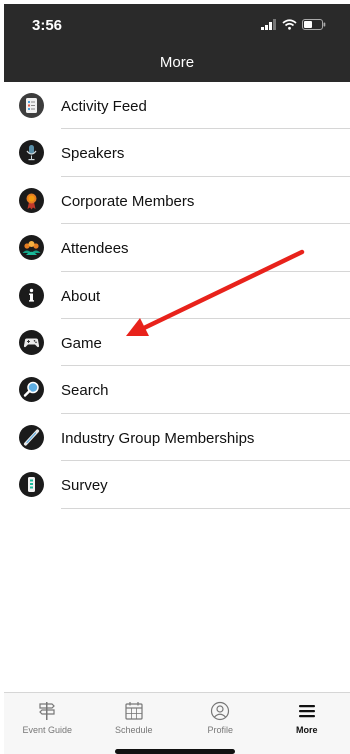 The height and width of the screenshot is (754, 350). What do you see at coordinates (31, 153) in the screenshot?
I see `microphone-icon` at bounding box center [31, 153].